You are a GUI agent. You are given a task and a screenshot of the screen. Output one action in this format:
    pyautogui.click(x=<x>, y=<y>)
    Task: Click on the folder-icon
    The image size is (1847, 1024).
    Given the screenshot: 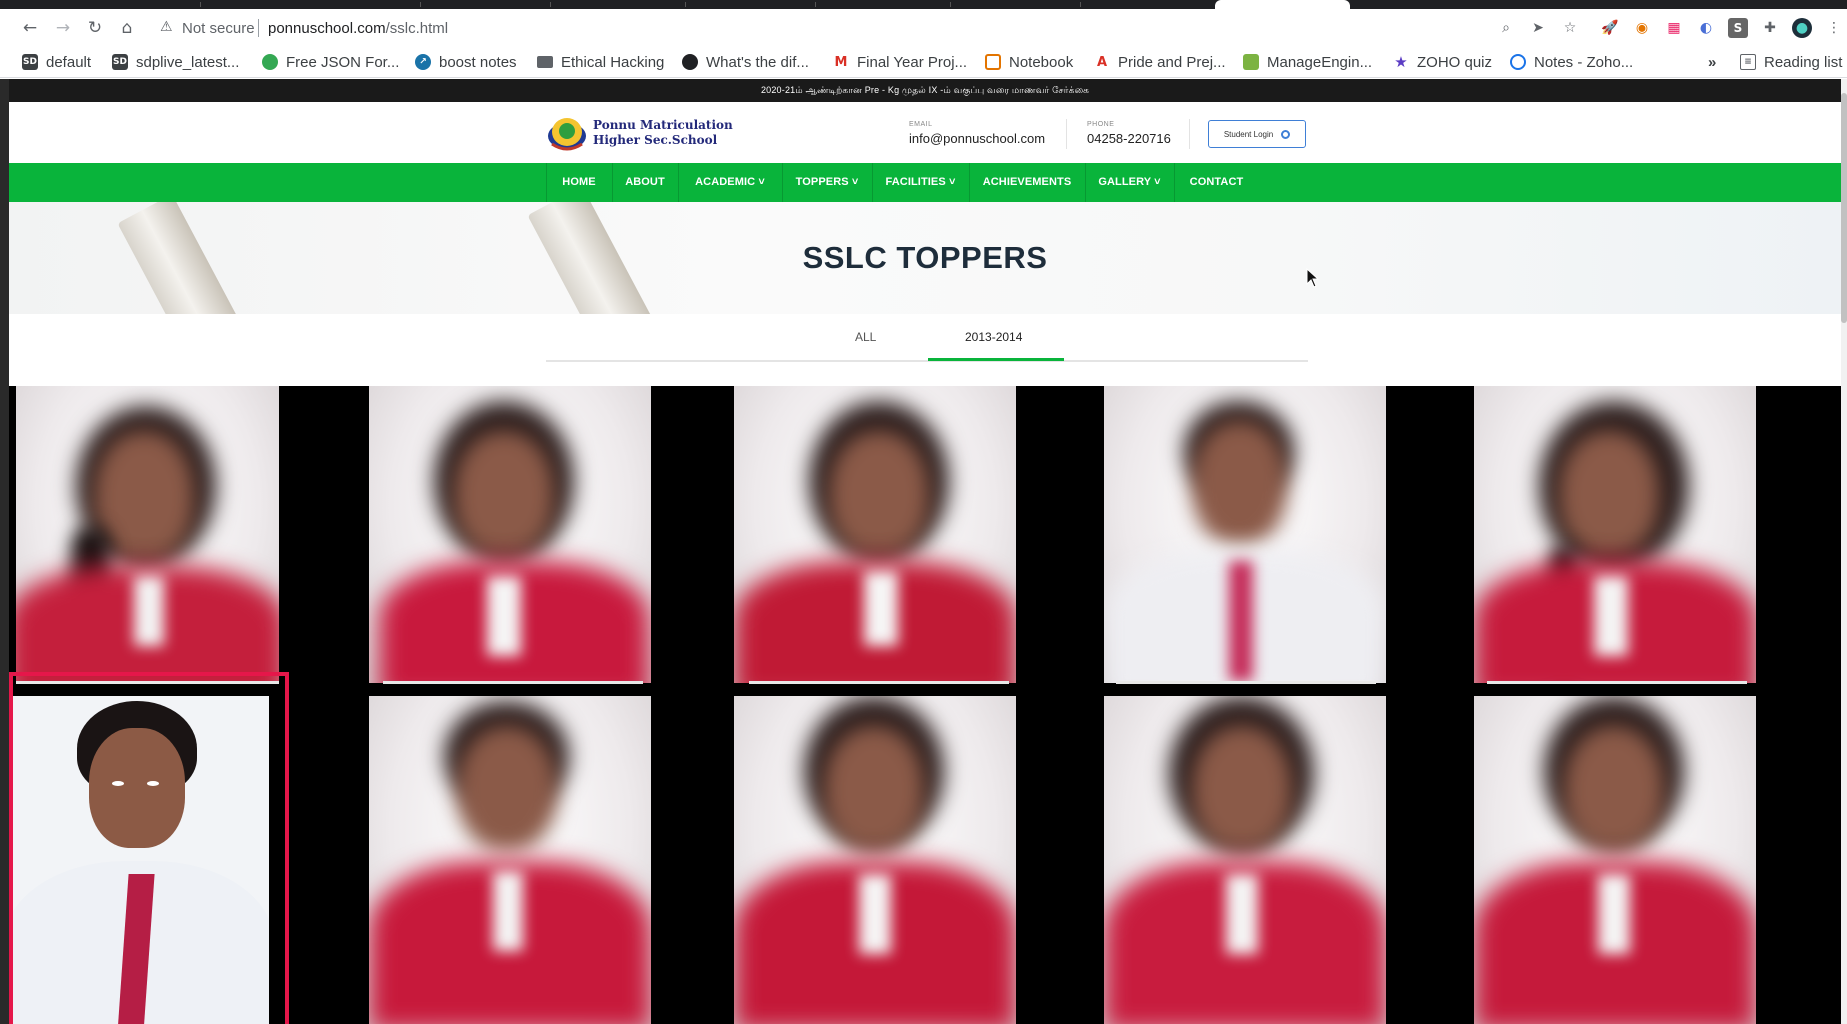 What is the action you would take?
    pyautogui.click(x=545, y=62)
    